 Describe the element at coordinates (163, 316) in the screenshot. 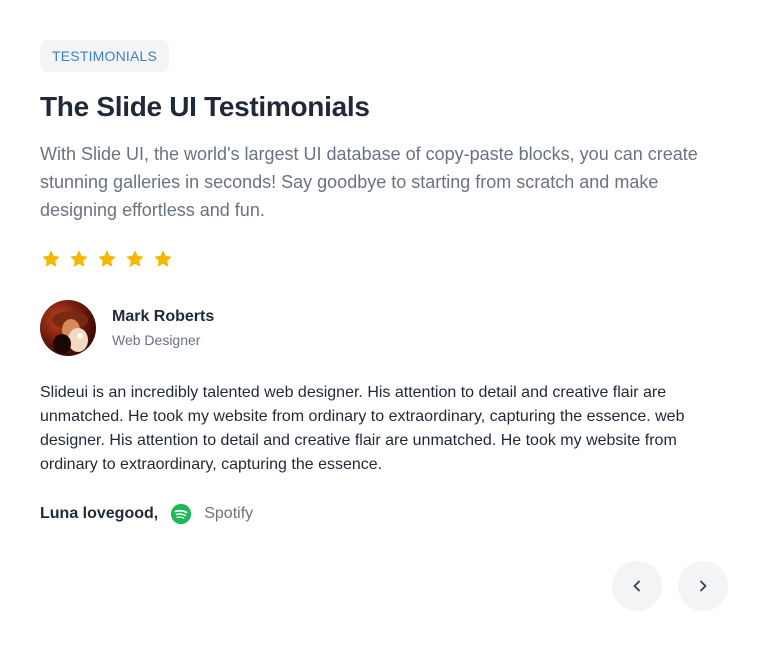

I see `author-name: Mark Roberts` at that location.